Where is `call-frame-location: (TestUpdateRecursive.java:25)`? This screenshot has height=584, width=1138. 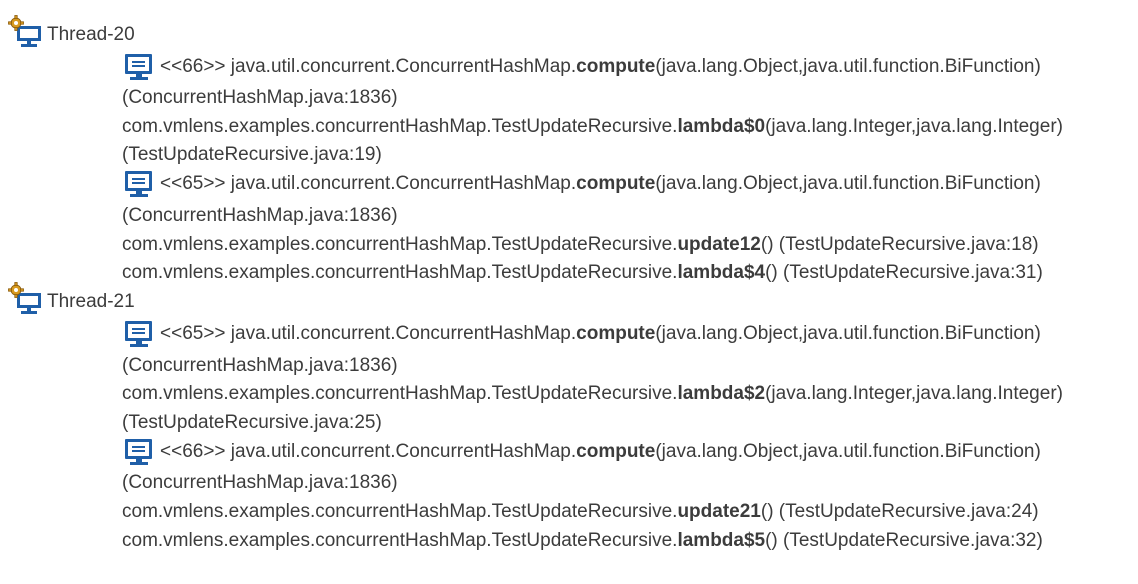 call-frame-location: (TestUpdateRecursive.java:25) is located at coordinates (252, 422).